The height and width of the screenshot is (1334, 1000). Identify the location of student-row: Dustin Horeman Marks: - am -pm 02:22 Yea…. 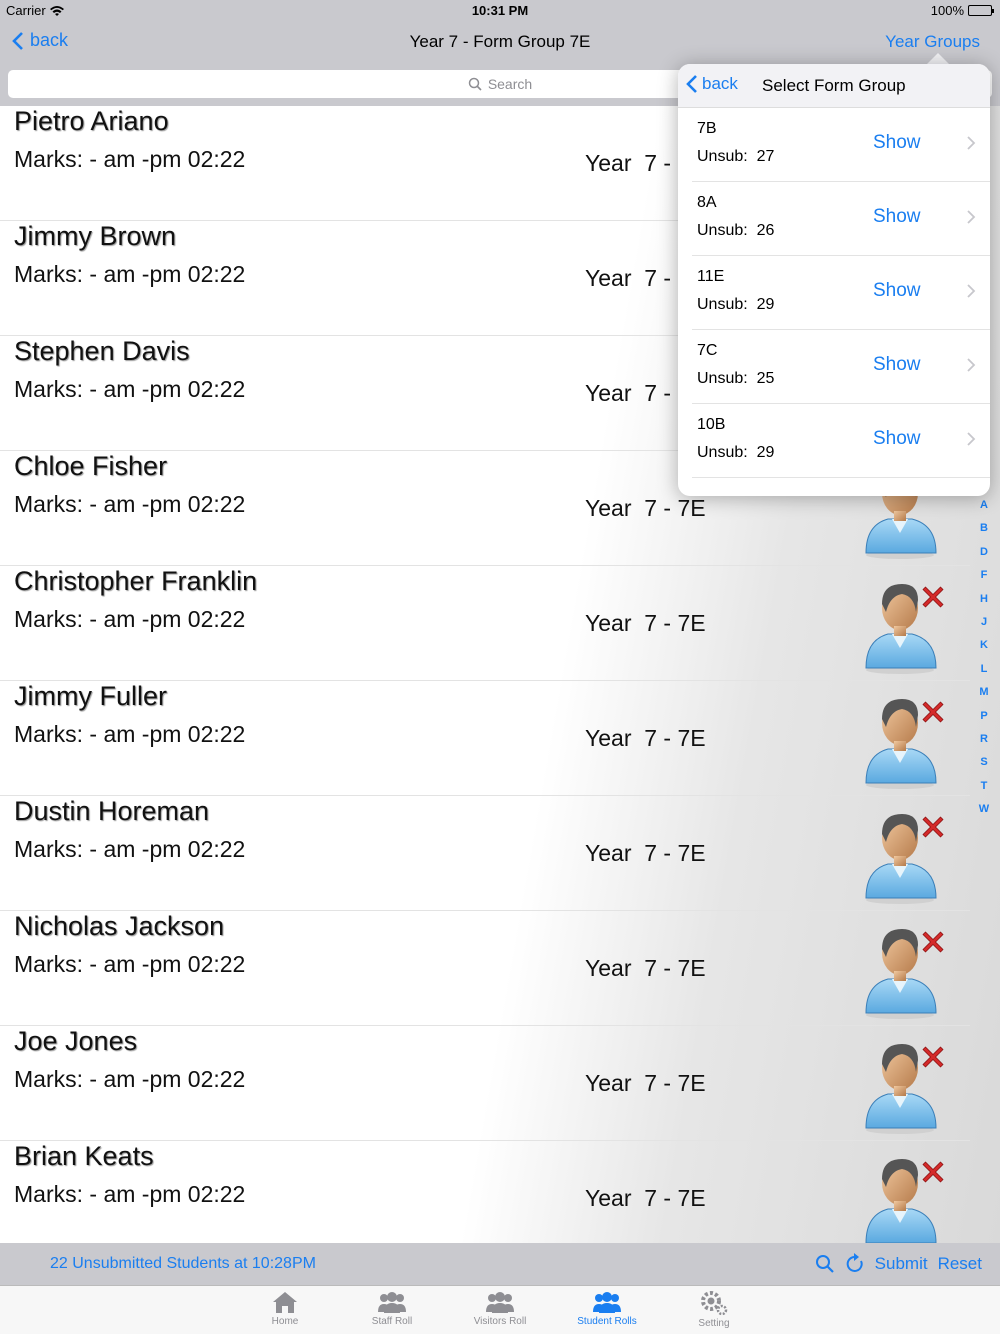
(485, 853).